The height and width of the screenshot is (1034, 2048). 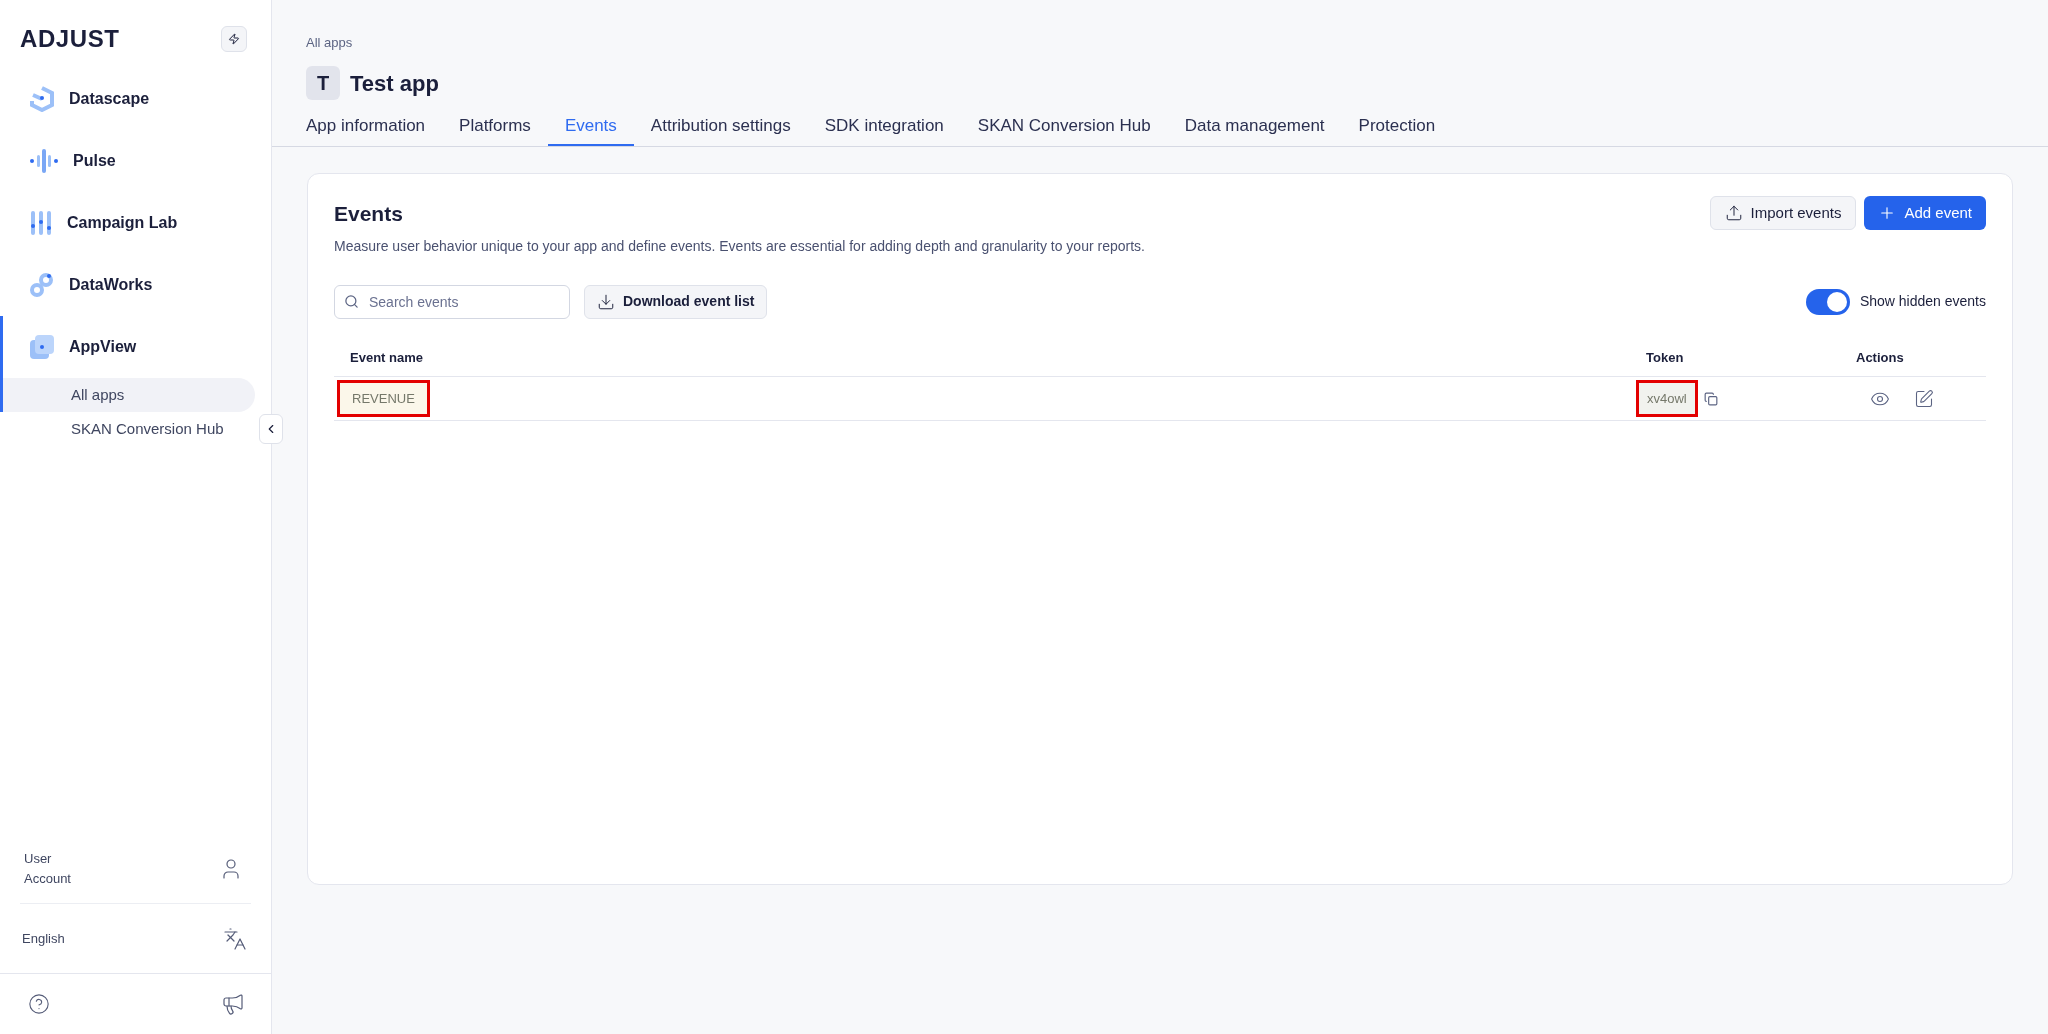 What do you see at coordinates (1783, 213) in the screenshot?
I see `import-events-button: Import events` at bounding box center [1783, 213].